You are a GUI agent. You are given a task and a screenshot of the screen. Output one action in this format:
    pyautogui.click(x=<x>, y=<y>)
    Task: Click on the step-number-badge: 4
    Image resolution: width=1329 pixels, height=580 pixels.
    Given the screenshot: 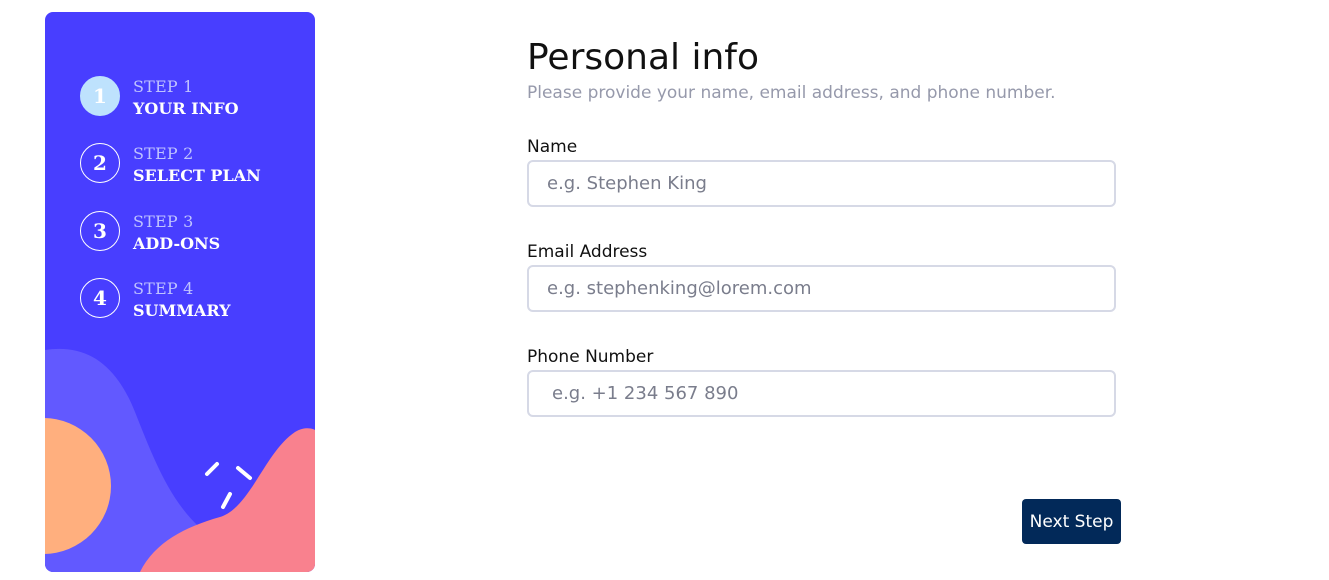 What is the action you would take?
    pyautogui.click(x=100, y=298)
    